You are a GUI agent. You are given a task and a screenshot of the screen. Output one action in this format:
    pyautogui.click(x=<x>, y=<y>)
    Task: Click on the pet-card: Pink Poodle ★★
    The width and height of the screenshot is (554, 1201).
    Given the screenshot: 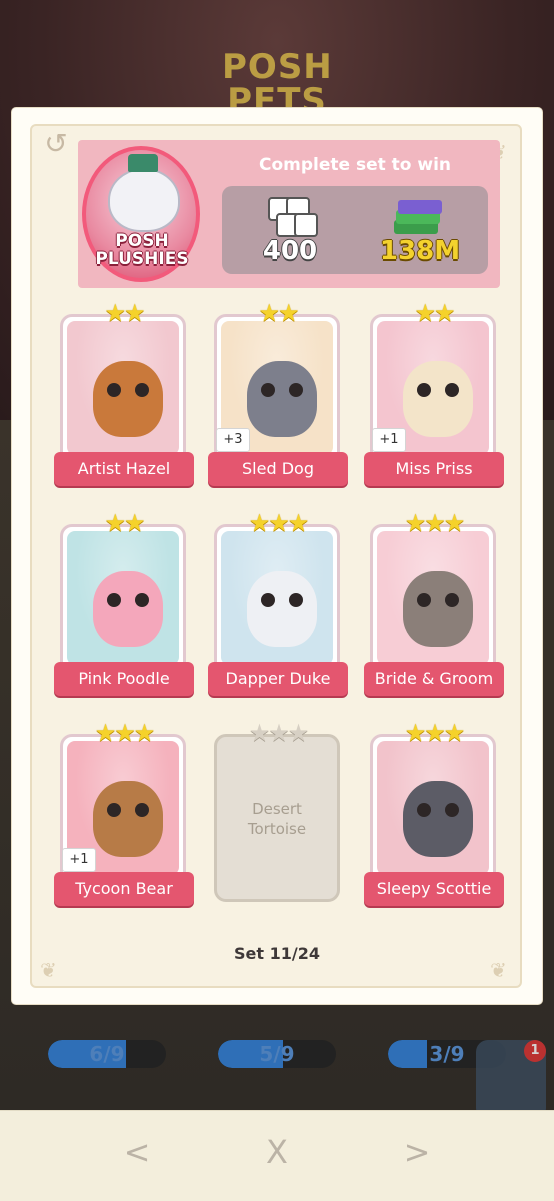 What is the action you would take?
    pyautogui.click(x=124, y=603)
    